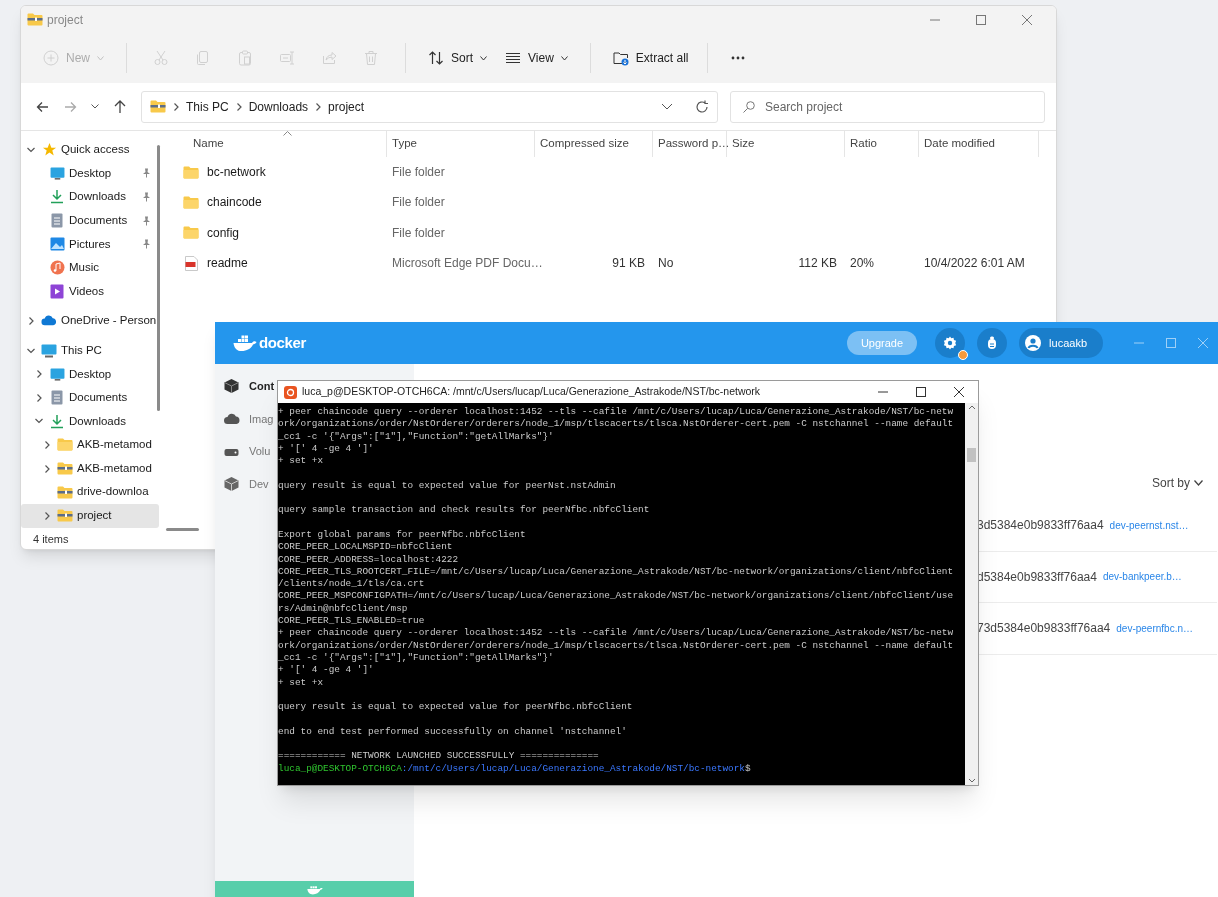 The height and width of the screenshot is (897, 1218). What do you see at coordinates (242, 484) in the screenshot?
I see `sidebar-item: Dev` at bounding box center [242, 484].